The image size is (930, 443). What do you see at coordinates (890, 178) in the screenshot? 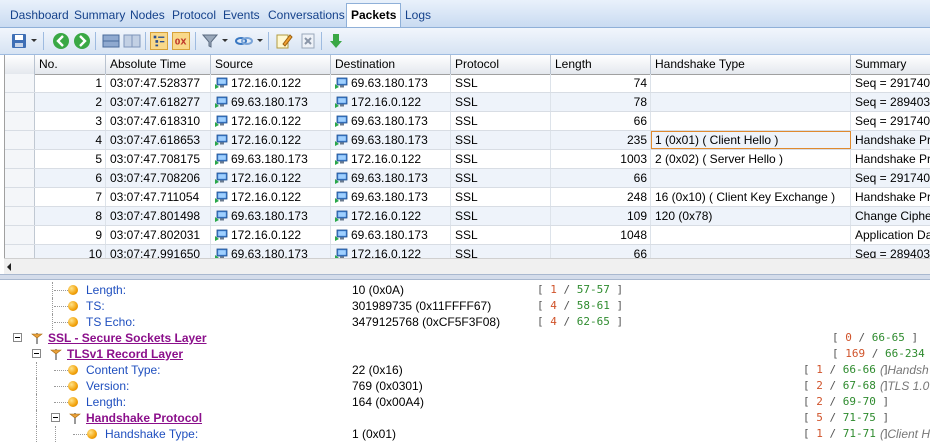
I see `cell-summary: Seq = 29174057` at bounding box center [890, 178].